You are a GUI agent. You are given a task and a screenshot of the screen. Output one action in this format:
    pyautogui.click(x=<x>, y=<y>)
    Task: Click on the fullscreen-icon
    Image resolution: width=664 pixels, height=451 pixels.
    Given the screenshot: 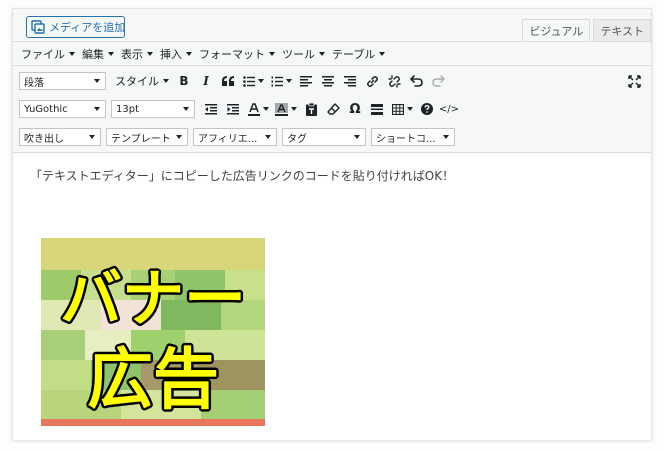 What is the action you would take?
    pyautogui.click(x=634, y=81)
    